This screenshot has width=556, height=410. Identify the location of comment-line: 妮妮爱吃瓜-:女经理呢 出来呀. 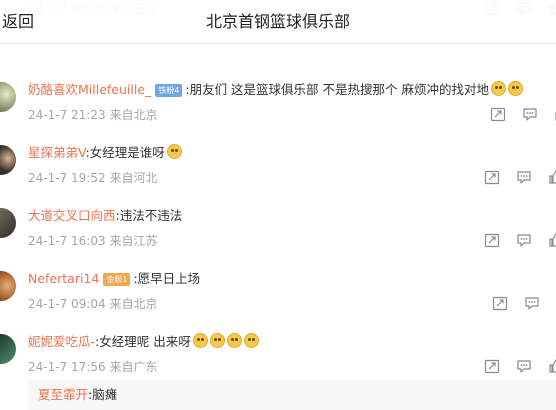
(290, 342).